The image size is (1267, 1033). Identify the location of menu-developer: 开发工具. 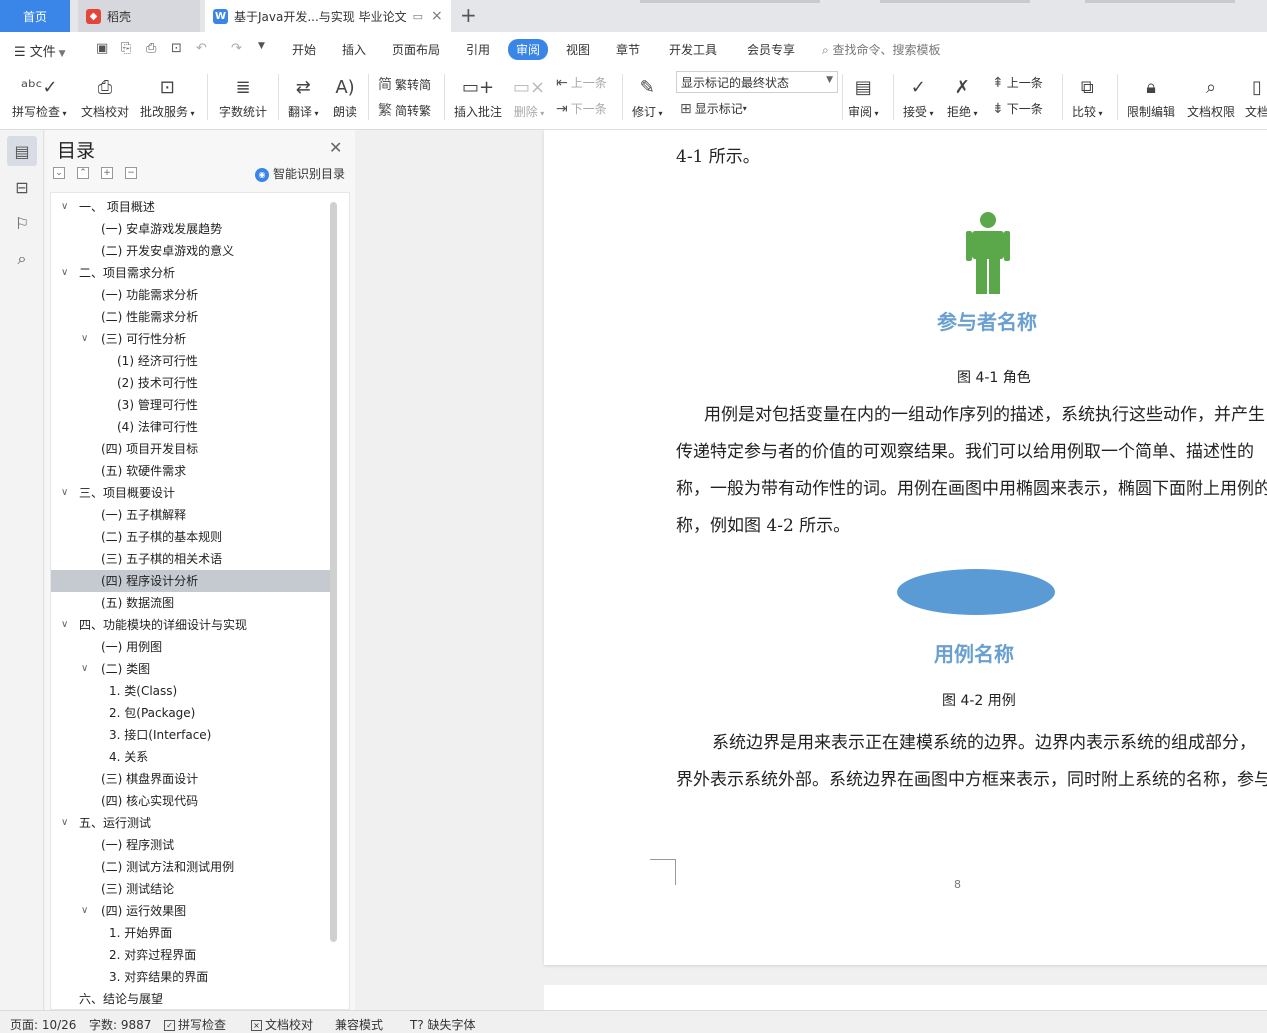
(693, 49).